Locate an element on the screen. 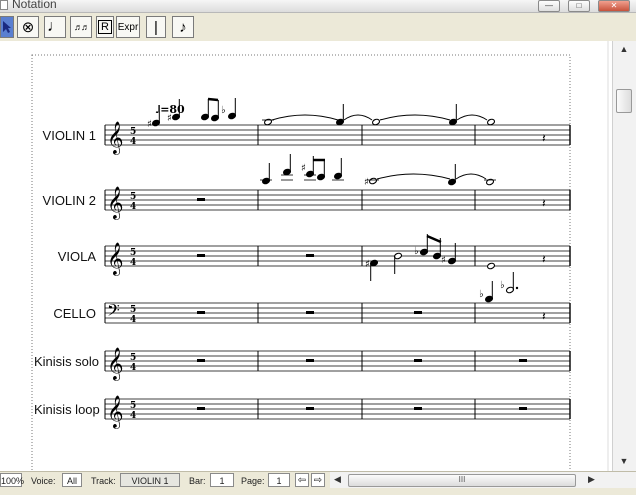  staff-3: 𝄞 54 is located at coordinates (337, 259).